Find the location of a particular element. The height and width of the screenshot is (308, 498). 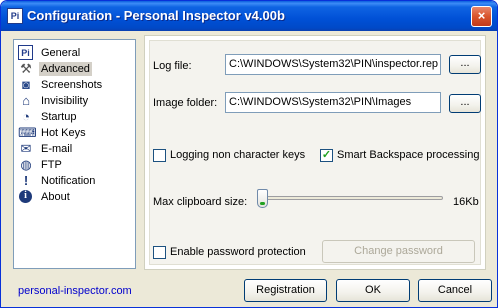

nav-label-advanced: Advanced is located at coordinates (65, 69).